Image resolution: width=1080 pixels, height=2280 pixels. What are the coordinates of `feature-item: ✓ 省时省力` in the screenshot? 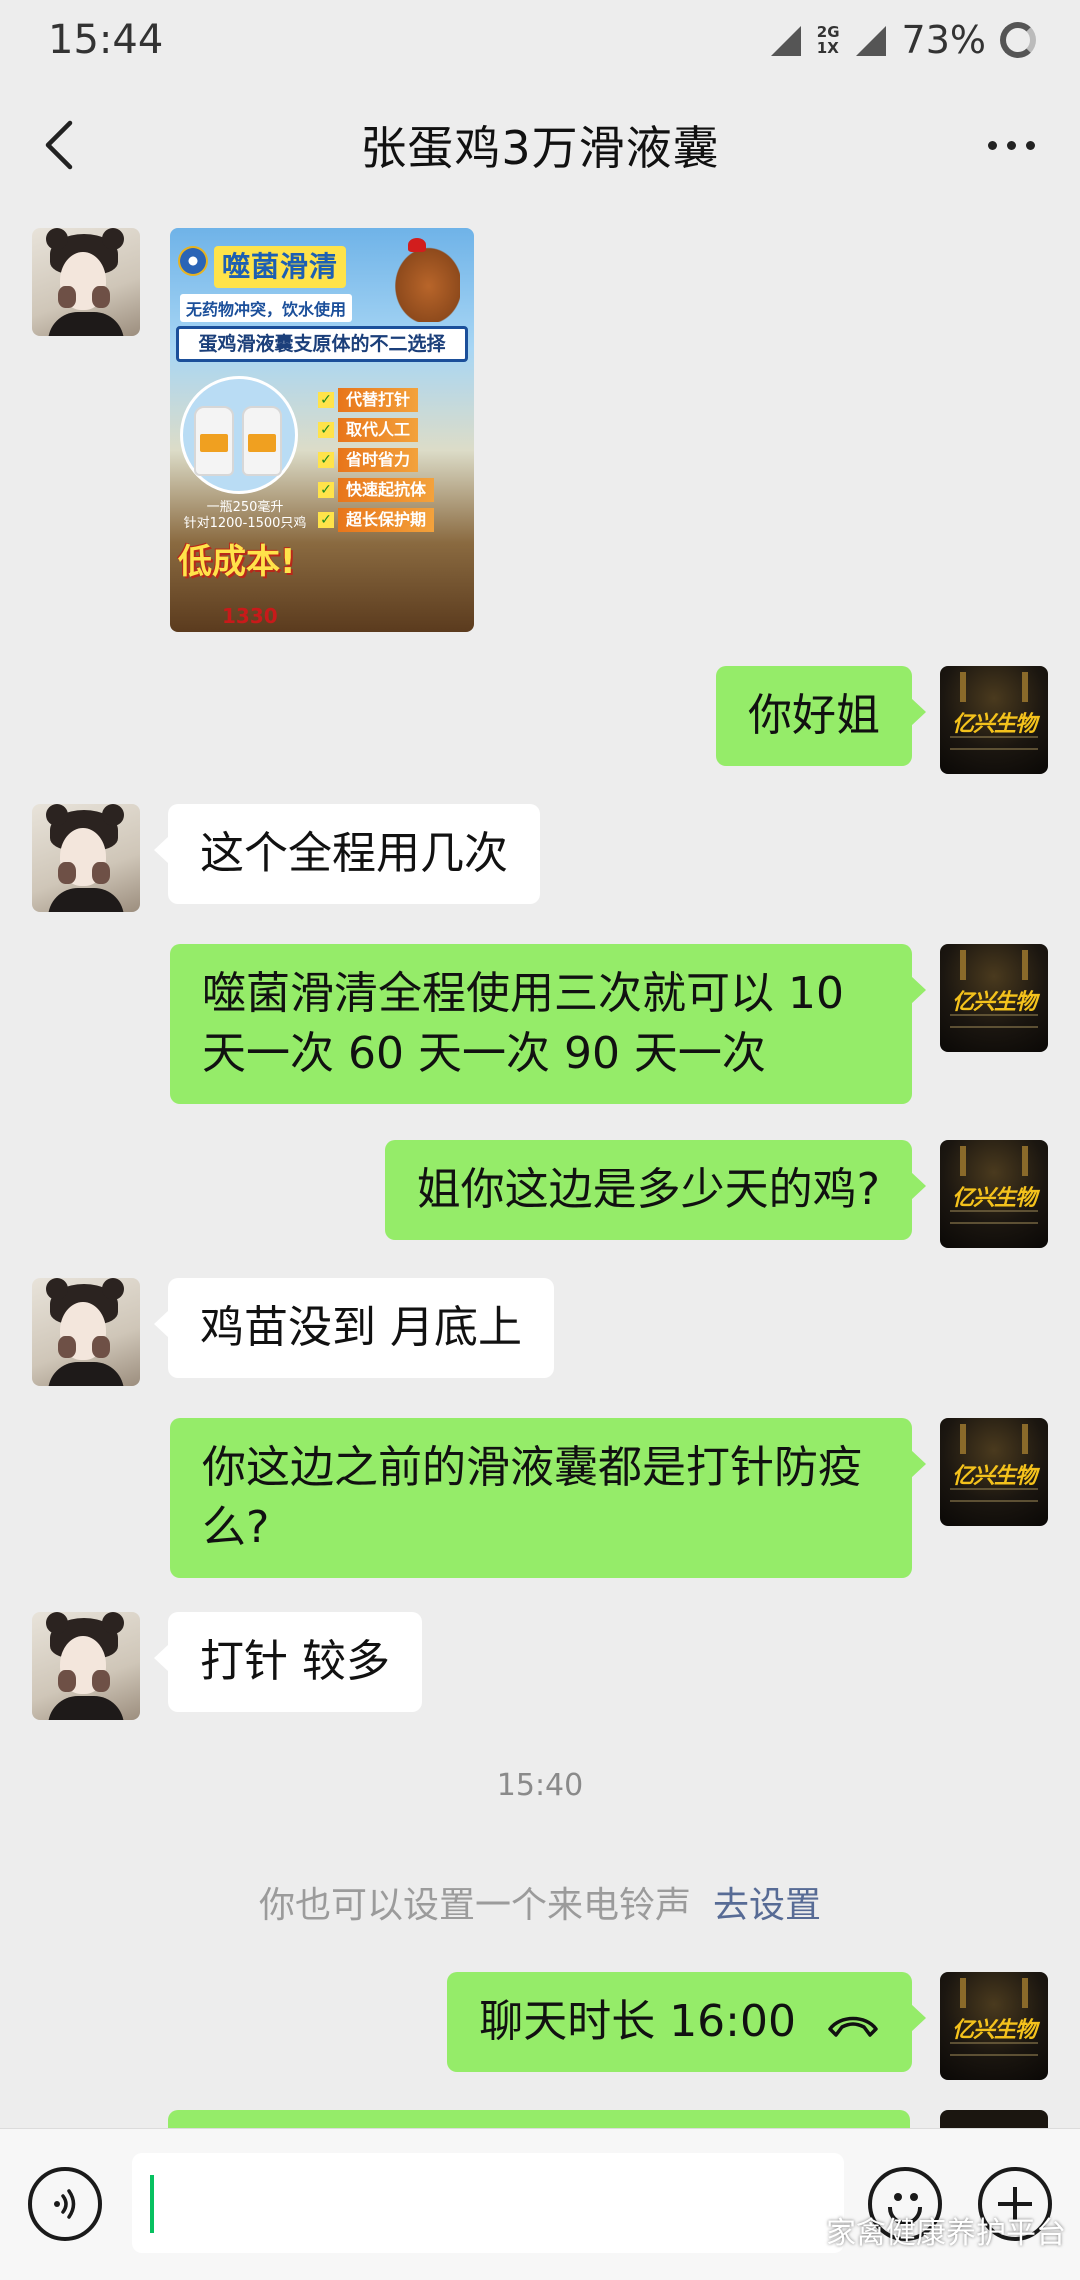 It's located at (393, 460).